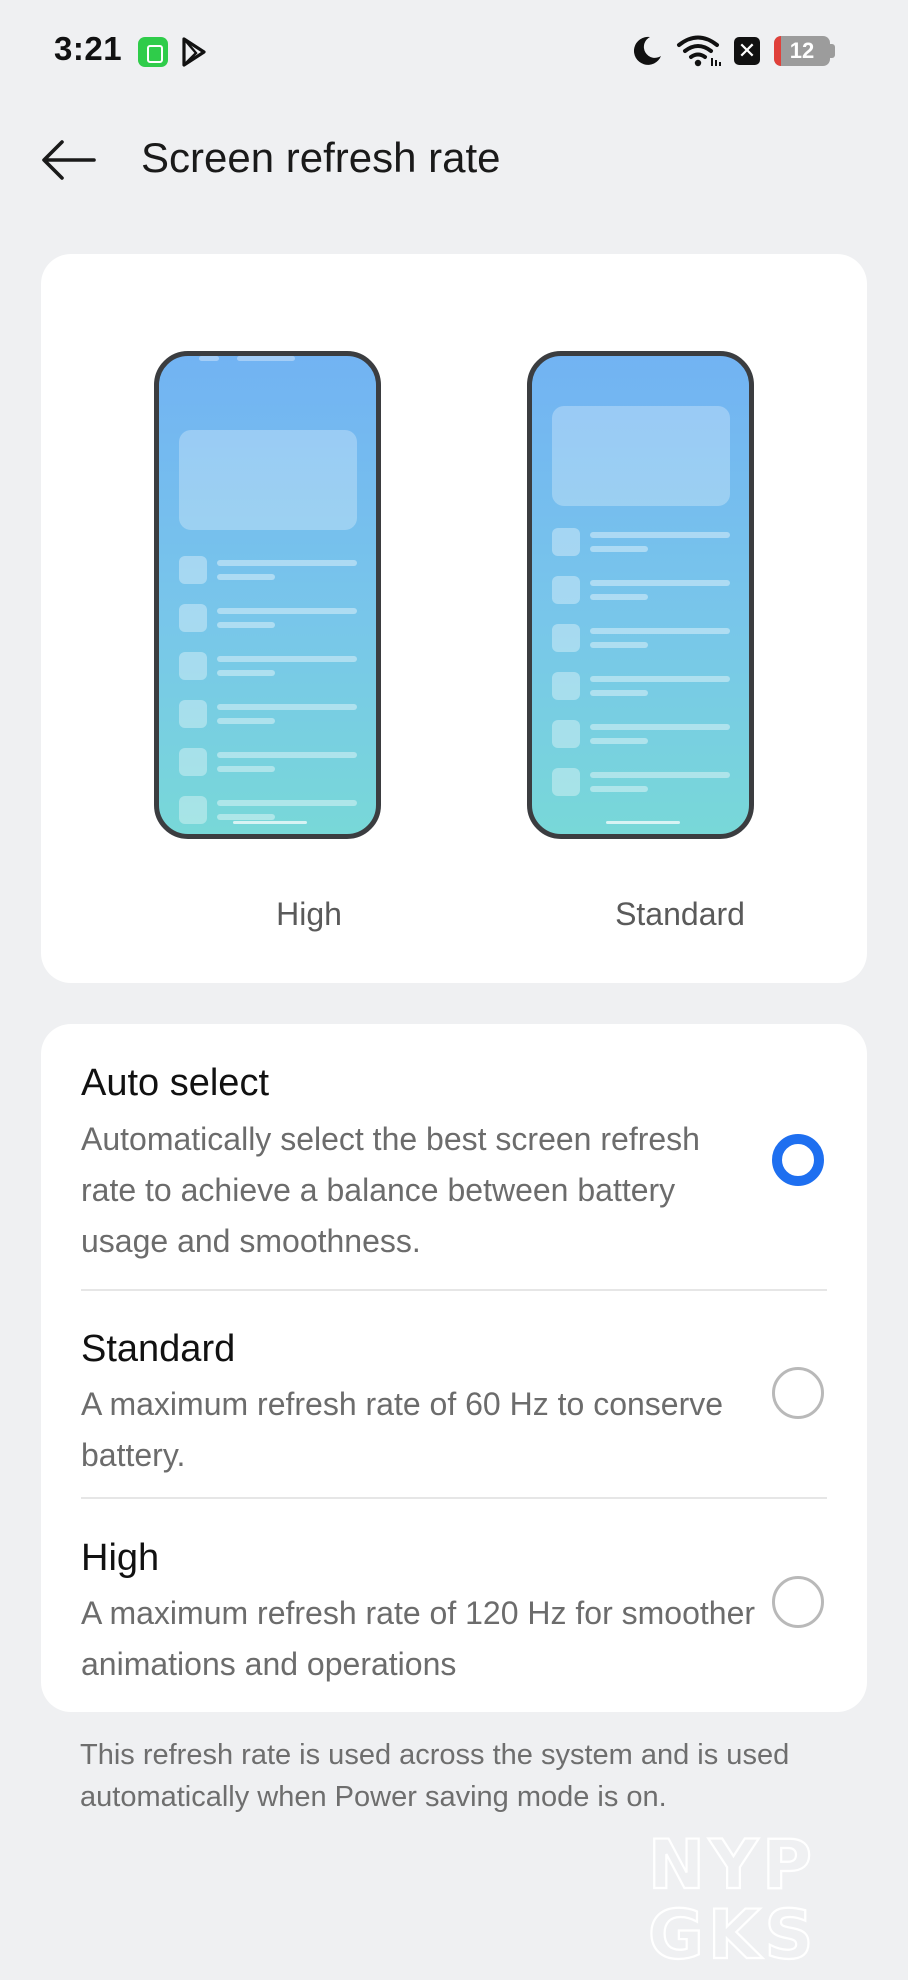  I want to click on high-refresh-preview-phone, so click(267, 595).